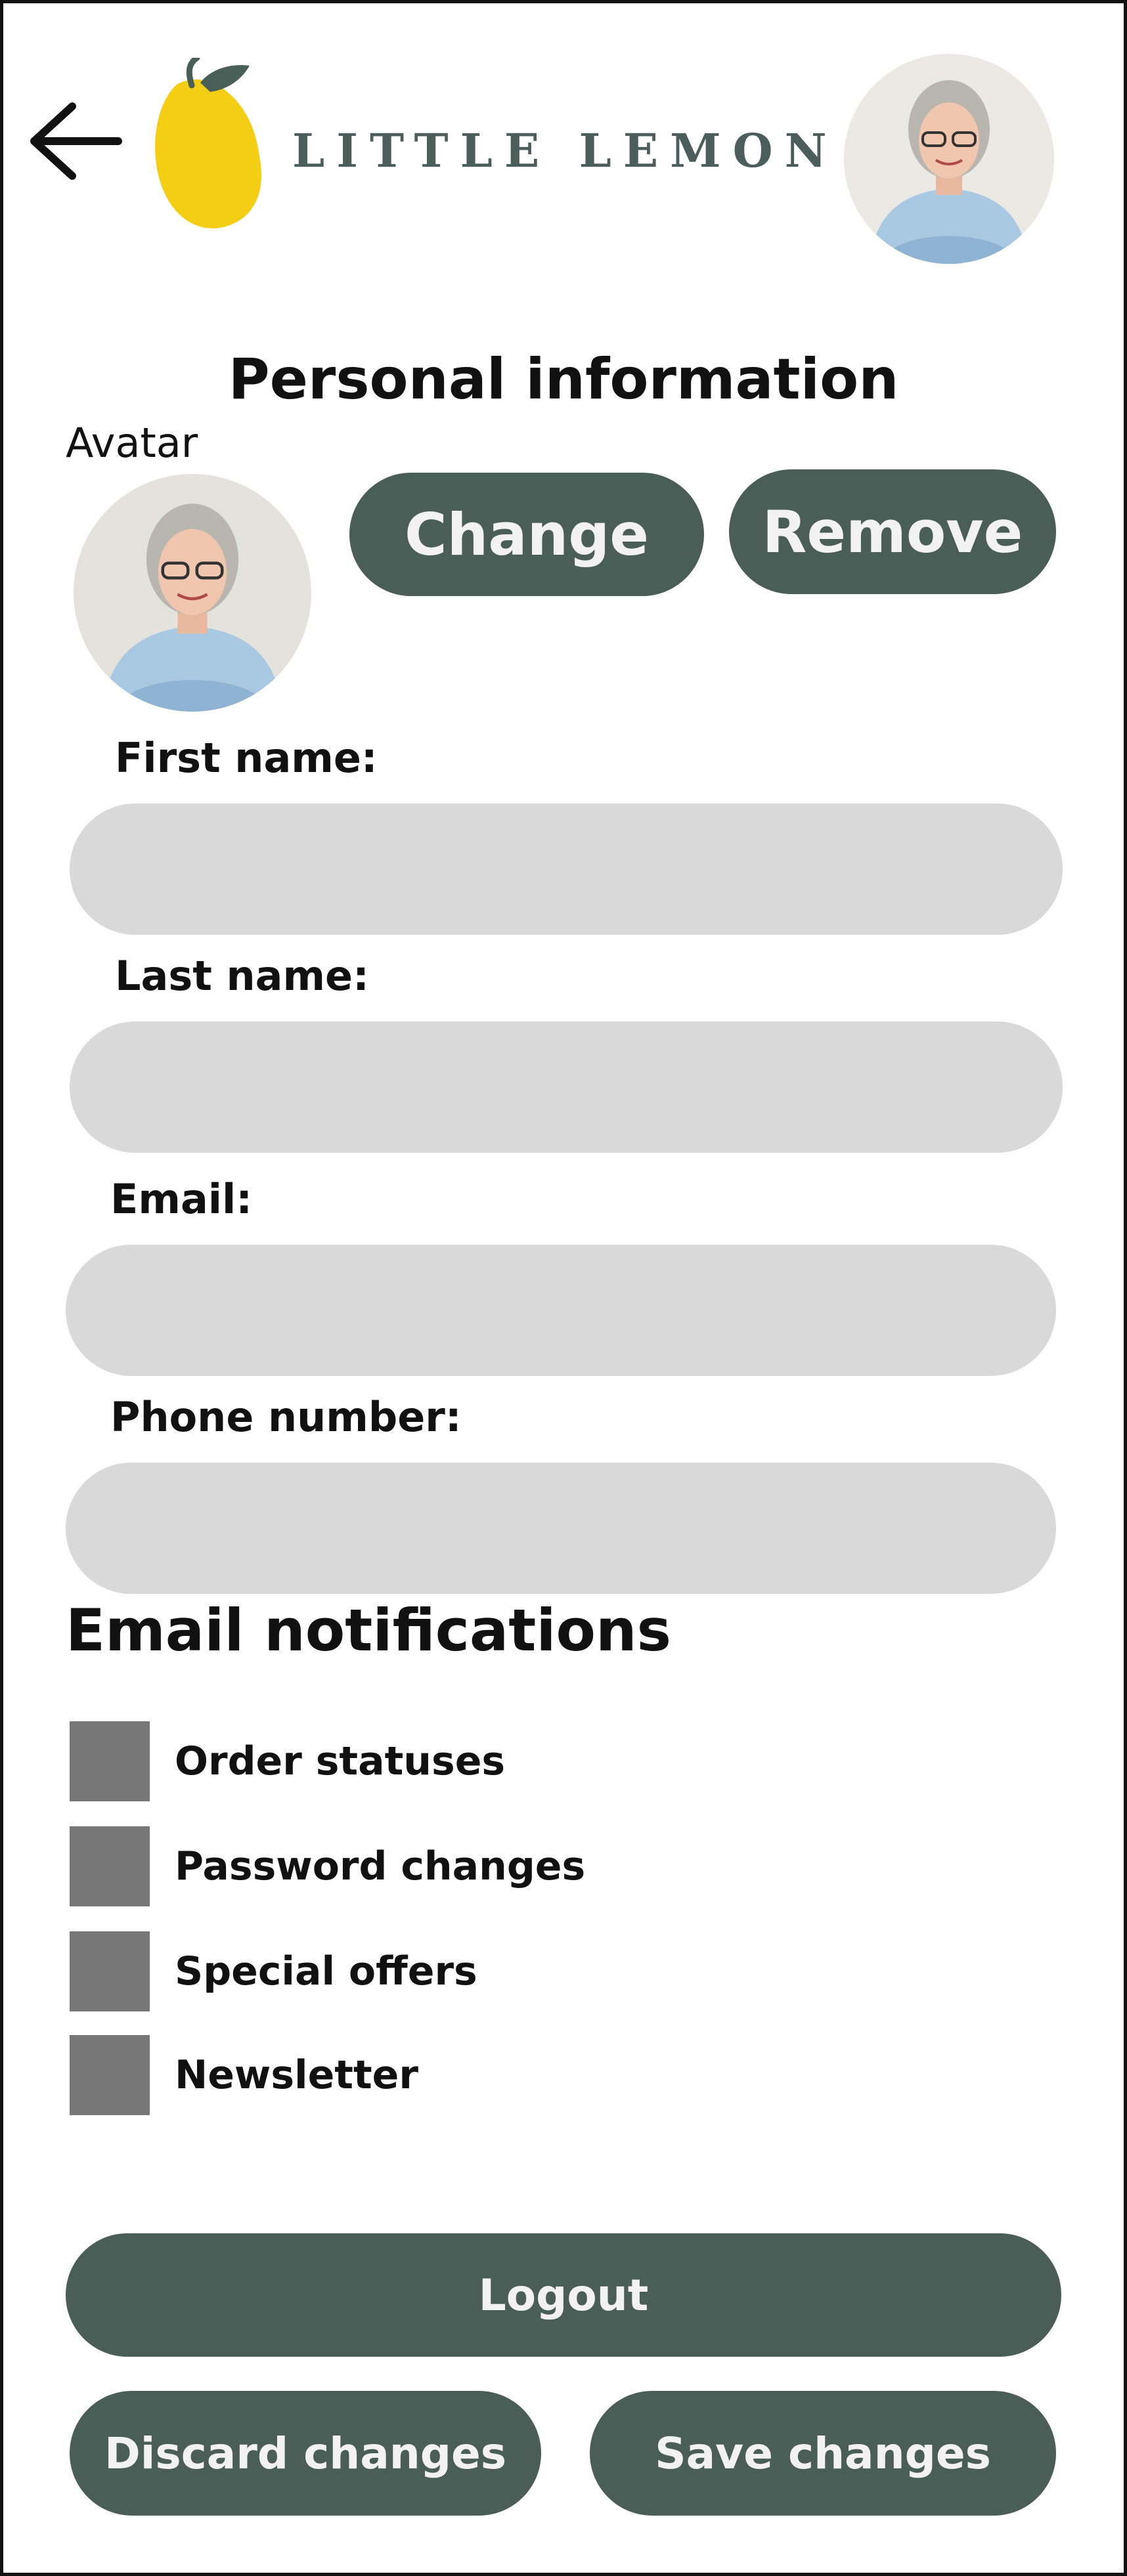 Image resolution: width=1127 pixels, height=2576 pixels. What do you see at coordinates (892, 531) in the screenshot?
I see `remove-avatar-button: Remove` at bounding box center [892, 531].